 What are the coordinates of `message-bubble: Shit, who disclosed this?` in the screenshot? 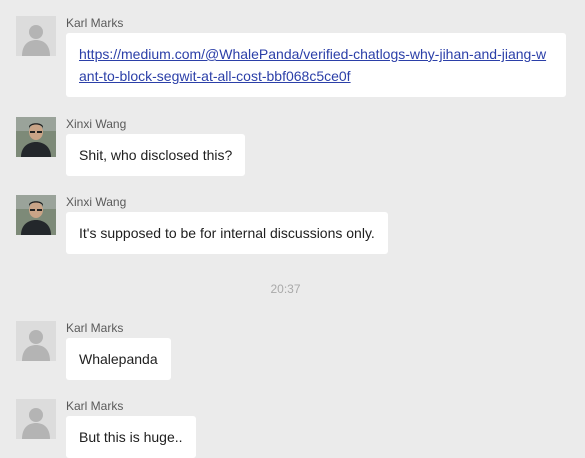 It's located at (156, 155).